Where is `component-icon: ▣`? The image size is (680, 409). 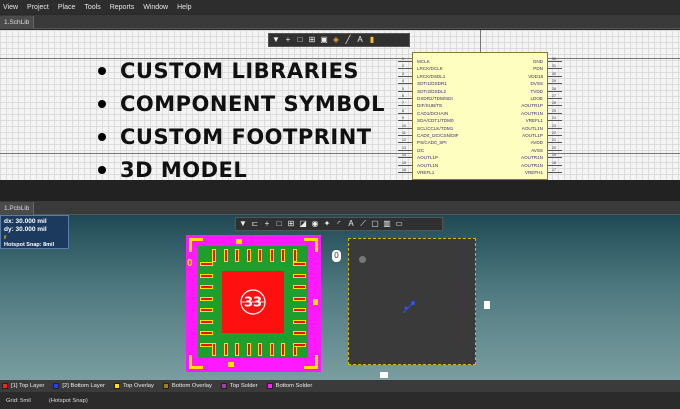
component-icon: ▣ is located at coordinates (324, 40).